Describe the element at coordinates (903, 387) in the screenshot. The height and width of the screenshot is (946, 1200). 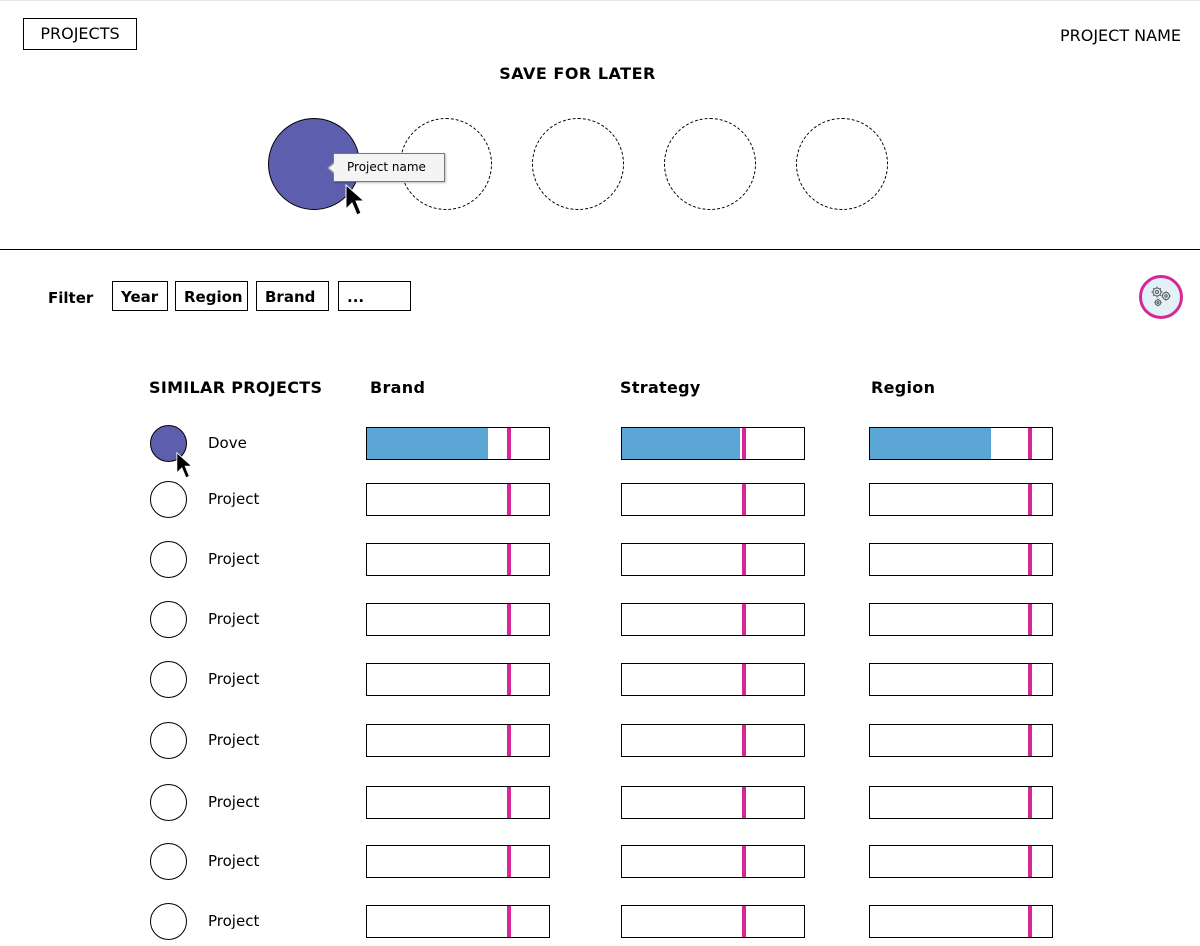
I see `column-header-region: Region` at that location.